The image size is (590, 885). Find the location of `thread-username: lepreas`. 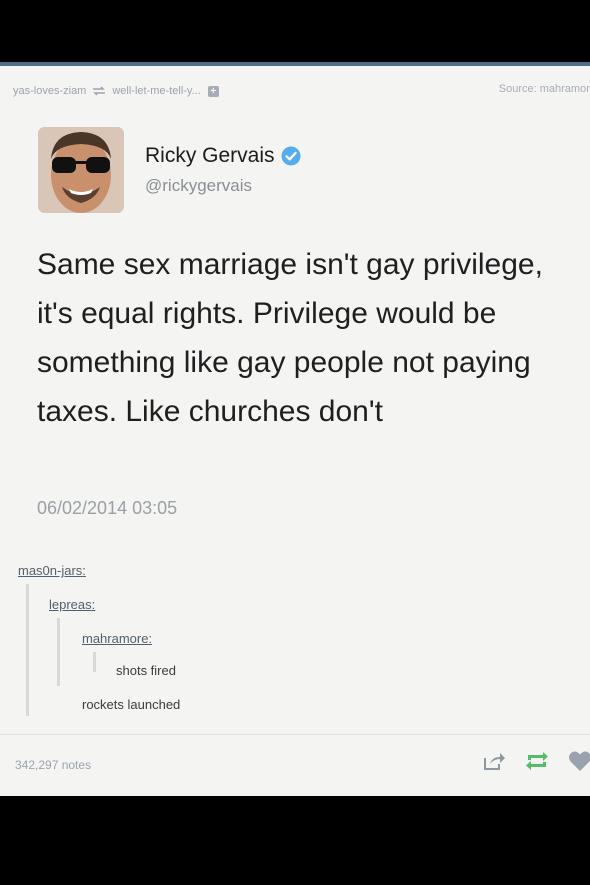

thread-username: lepreas is located at coordinates (70, 604).